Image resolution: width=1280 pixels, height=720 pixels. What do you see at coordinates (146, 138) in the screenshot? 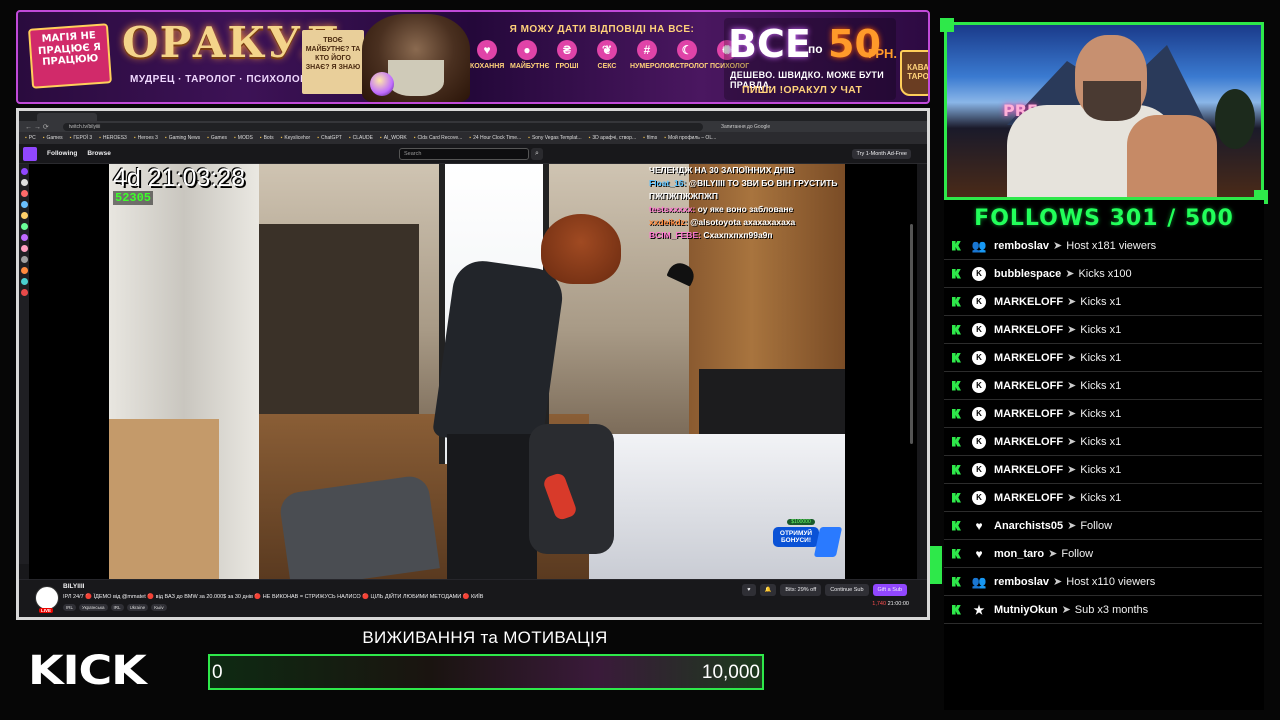
I see `bookmark-item: Heroes 3` at bounding box center [146, 138].